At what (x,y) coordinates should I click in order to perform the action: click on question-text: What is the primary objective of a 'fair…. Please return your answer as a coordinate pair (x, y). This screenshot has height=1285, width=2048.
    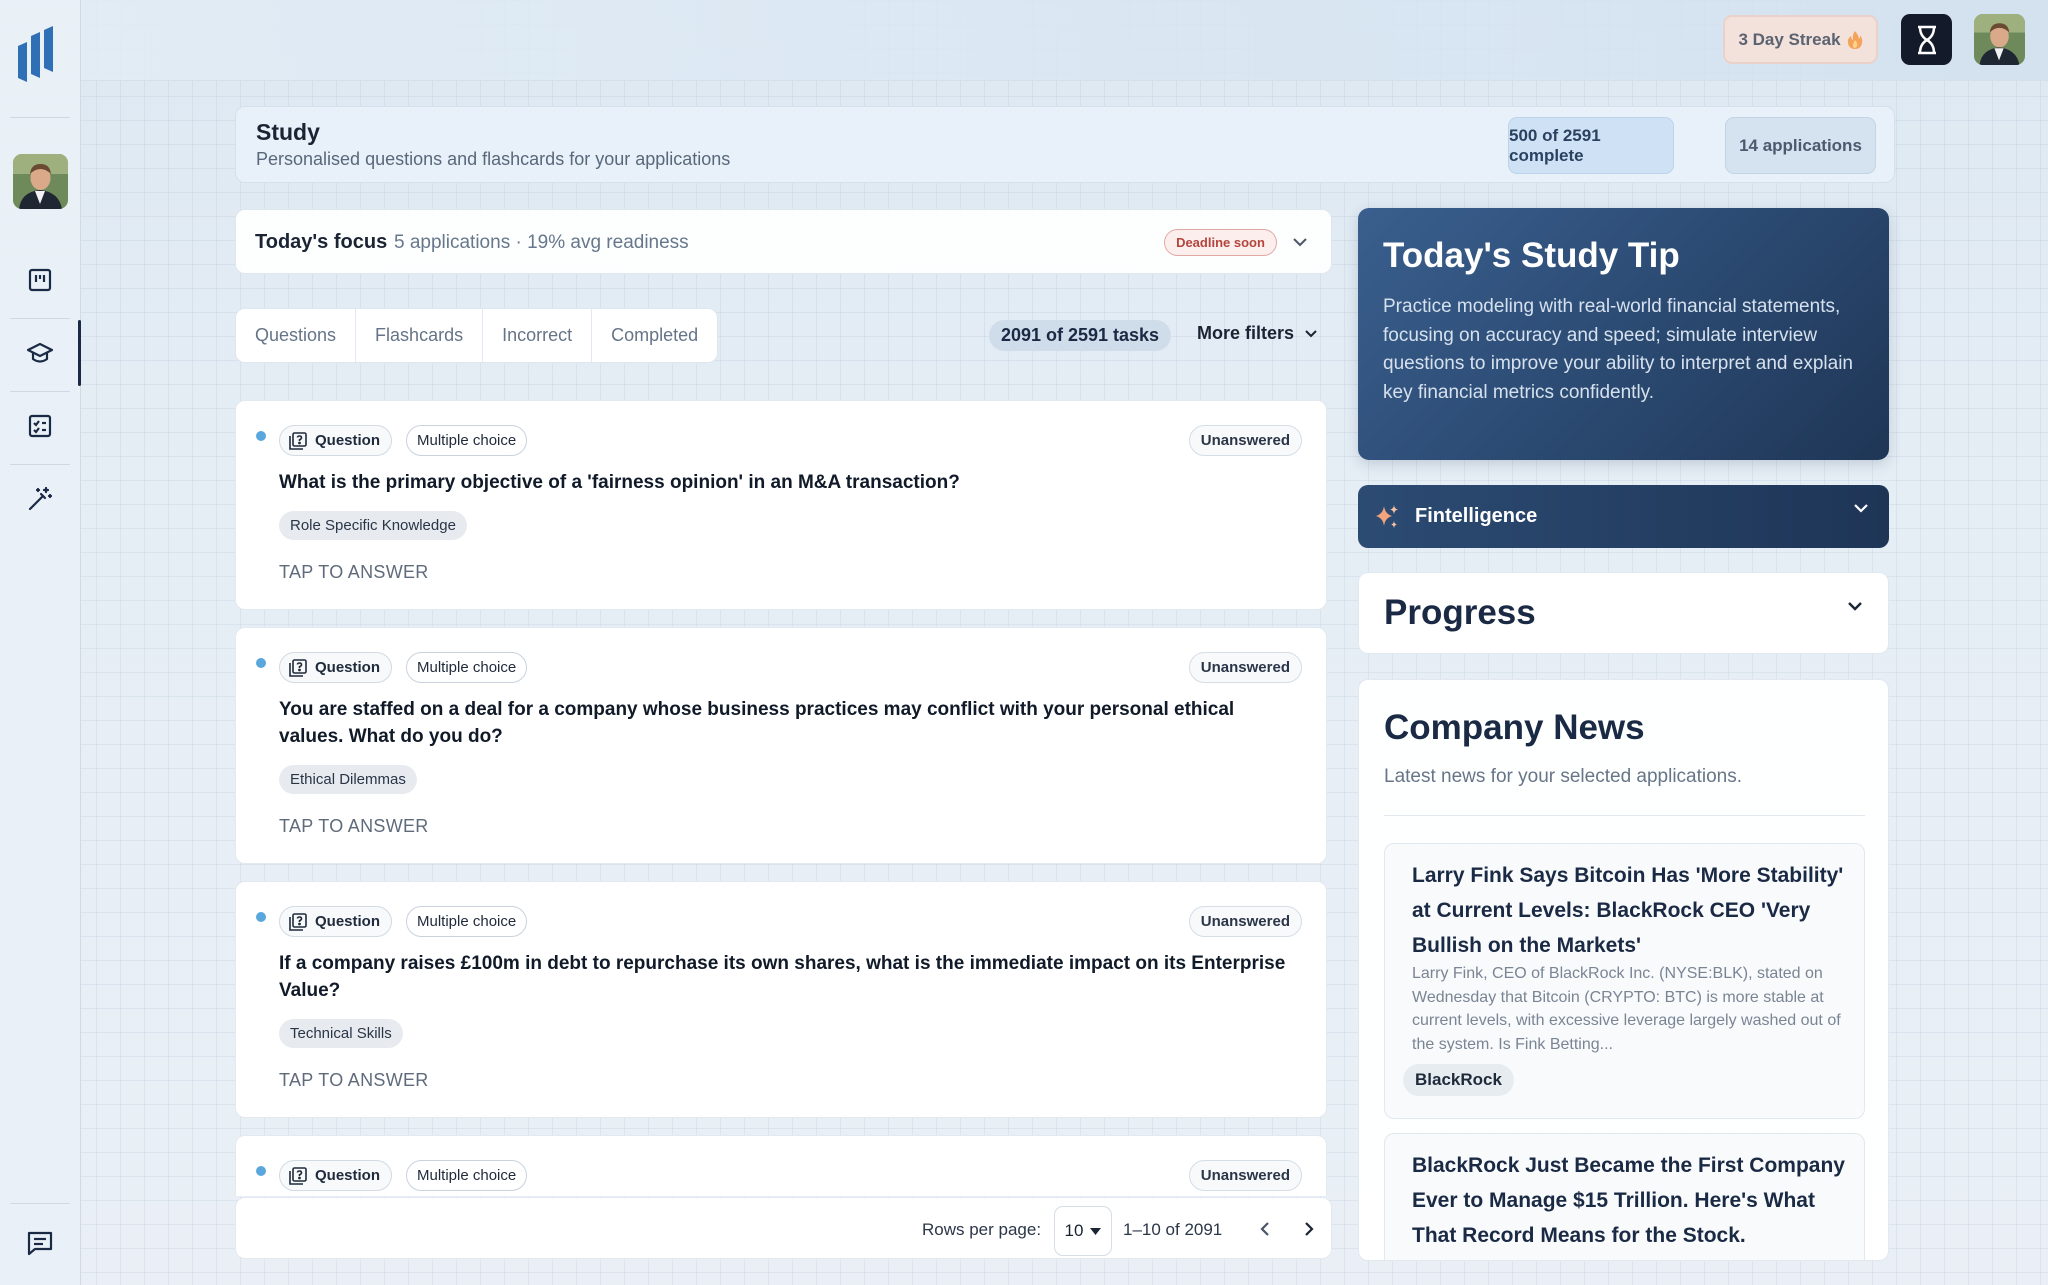
    Looking at the image, I should click on (619, 482).